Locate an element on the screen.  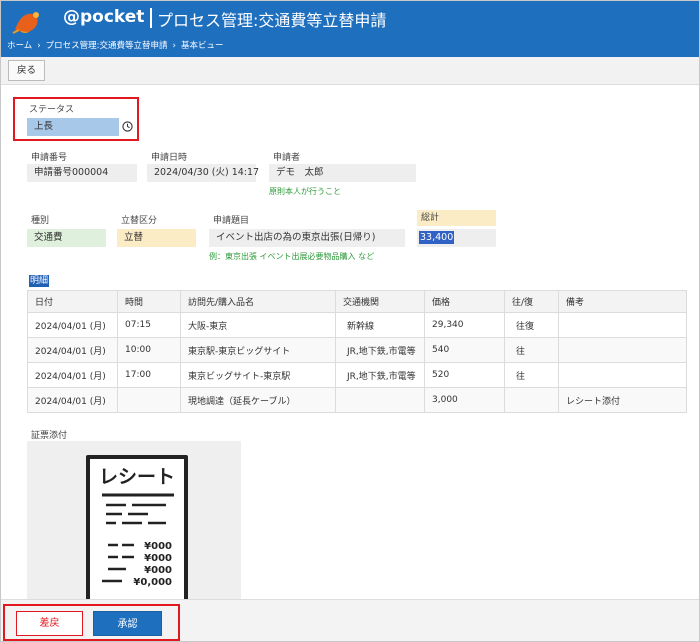
cell-price: 29,340 is located at coordinates (464, 325).